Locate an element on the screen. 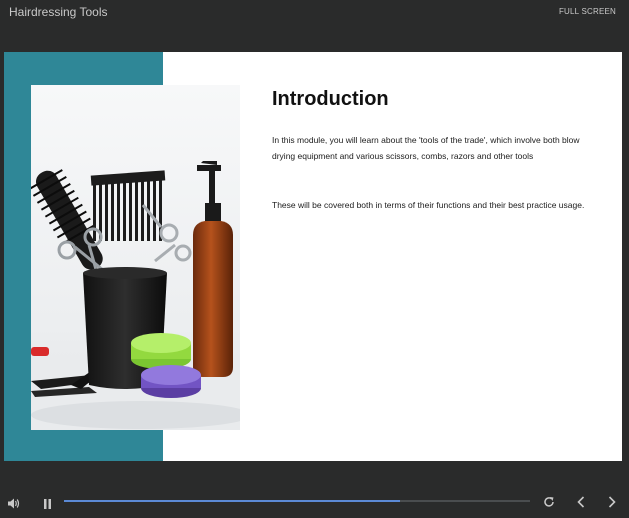 The width and height of the screenshot is (629, 518). full-screen-button: FULL SCREEN is located at coordinates (587, 11).